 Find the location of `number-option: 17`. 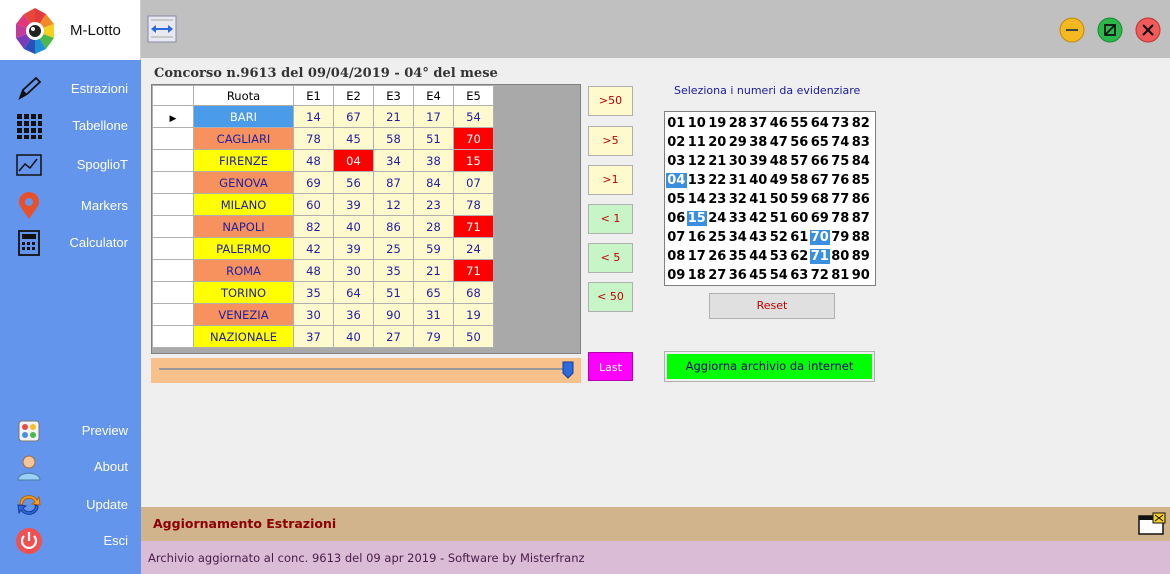

number-option: 17 is located at coordinates (697, 256).